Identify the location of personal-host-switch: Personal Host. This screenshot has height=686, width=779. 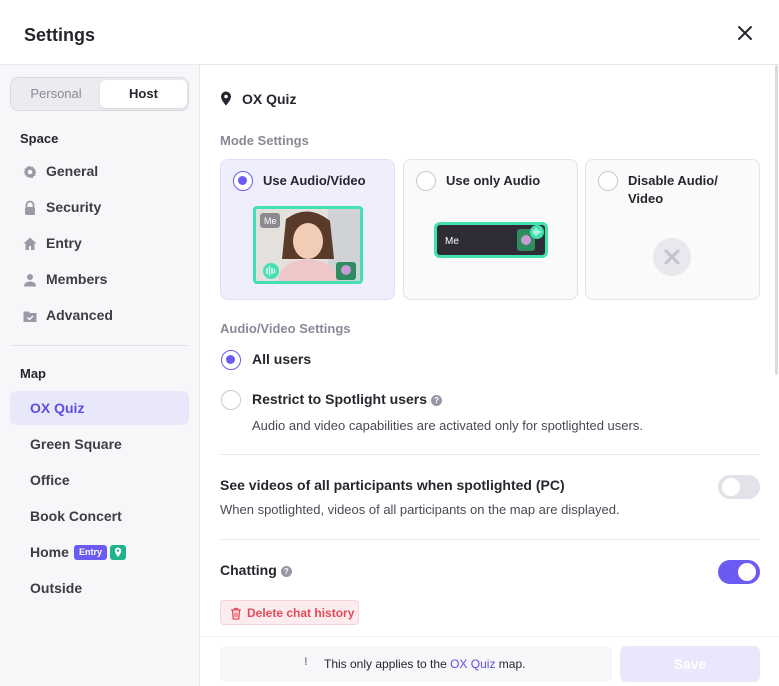
(99, 94).